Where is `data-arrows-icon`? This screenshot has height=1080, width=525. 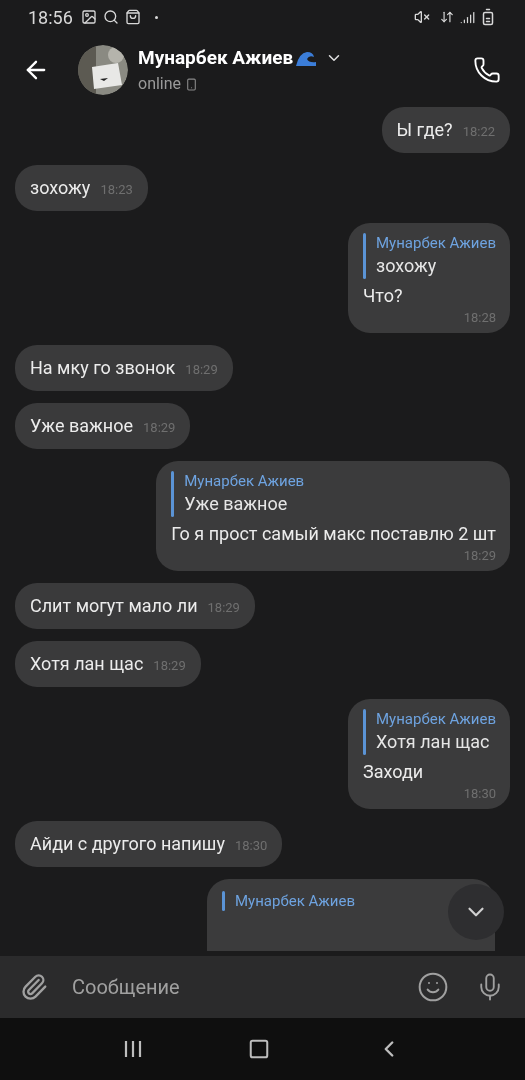 data-arrows-icon is located at coordinates (447, 17).